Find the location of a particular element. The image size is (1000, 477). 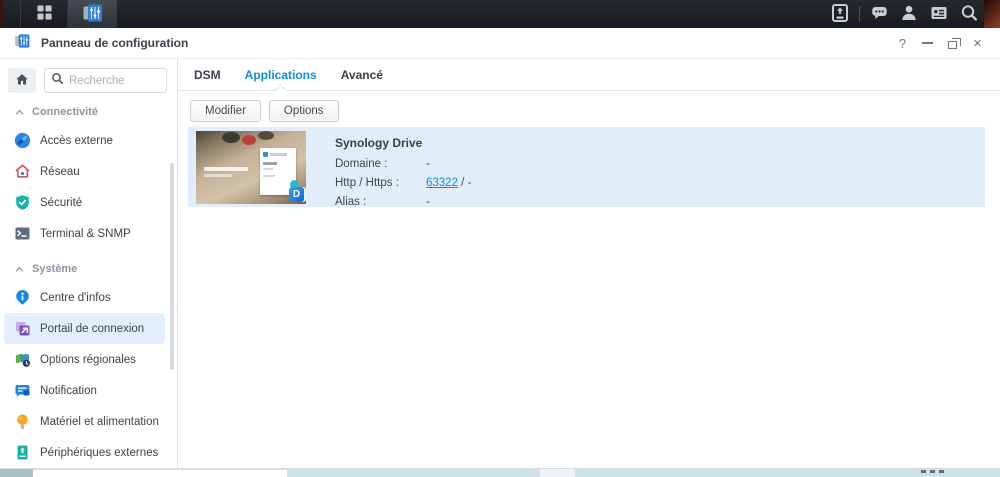

tab-applications: Applications is located at coordinates (281, 79).